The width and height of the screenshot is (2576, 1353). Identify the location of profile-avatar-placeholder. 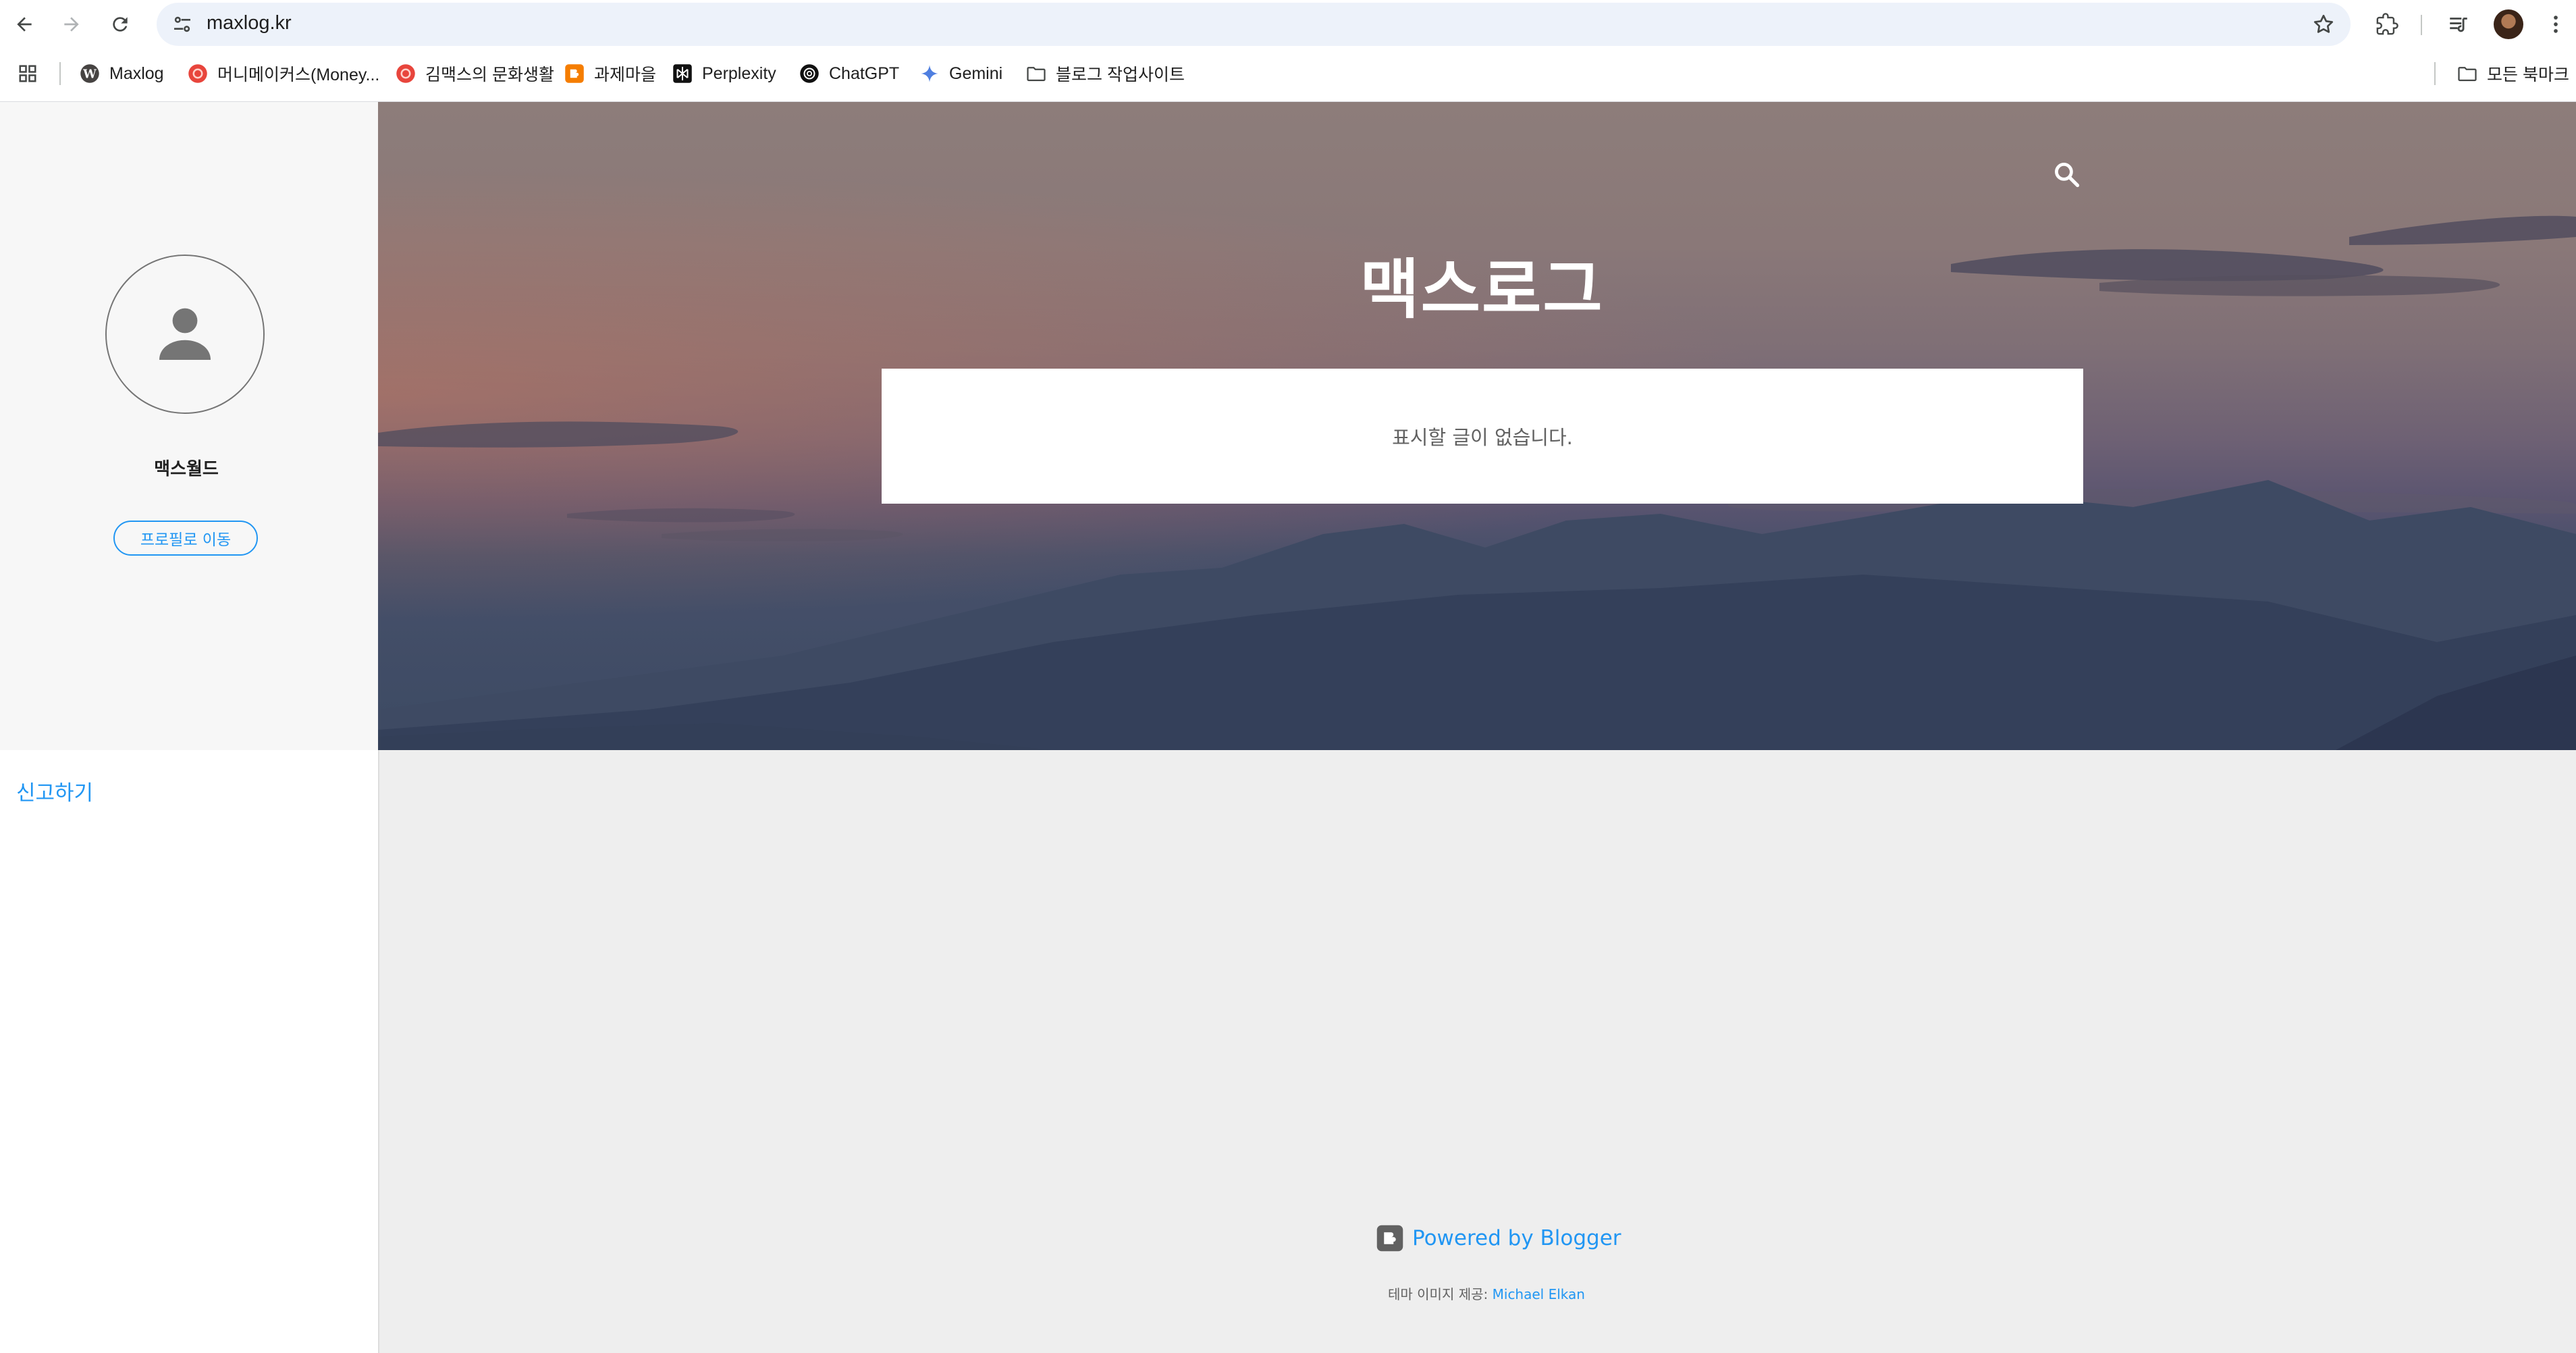
(185, 334).